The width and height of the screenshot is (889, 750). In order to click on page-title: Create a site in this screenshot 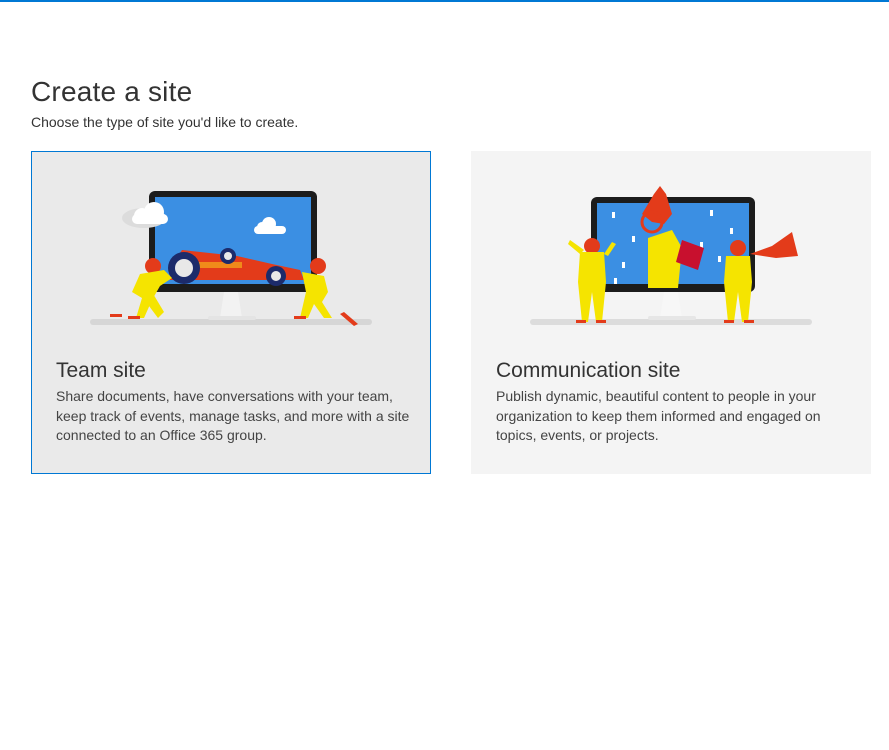, I will do `click(112, 91)`.